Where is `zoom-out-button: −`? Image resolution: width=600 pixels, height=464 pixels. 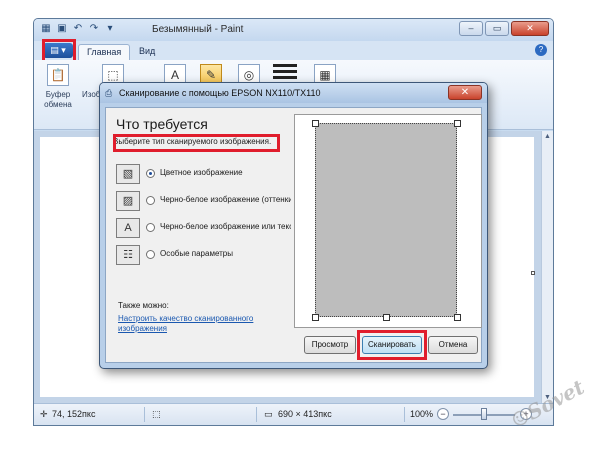 zoom-out-button: − is located at coordinates (443, 414).